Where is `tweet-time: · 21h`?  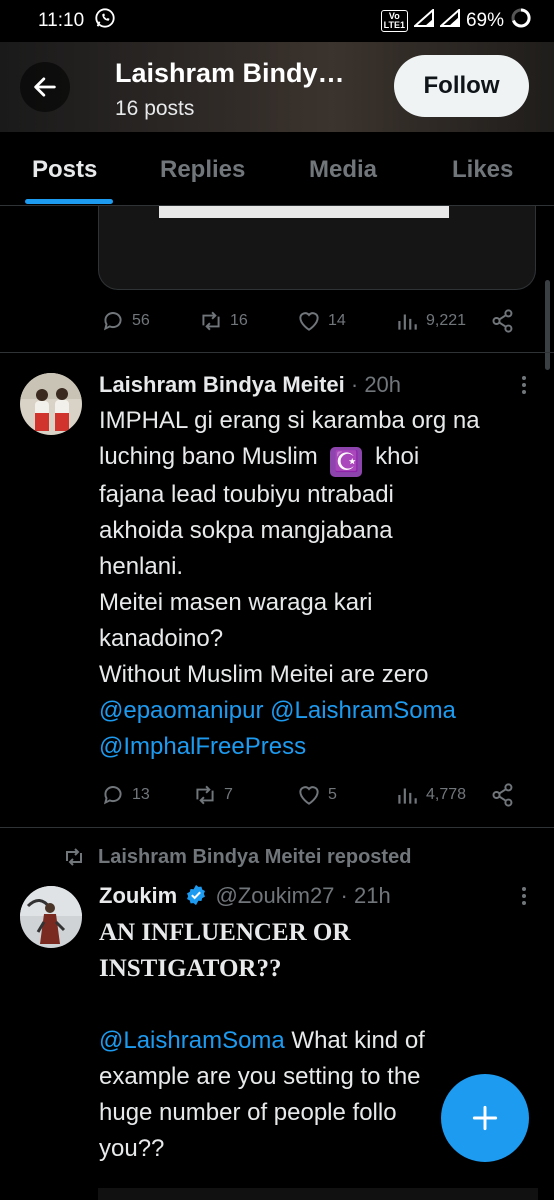 tweet-time: · 21h is located at coordinates (365, 895).